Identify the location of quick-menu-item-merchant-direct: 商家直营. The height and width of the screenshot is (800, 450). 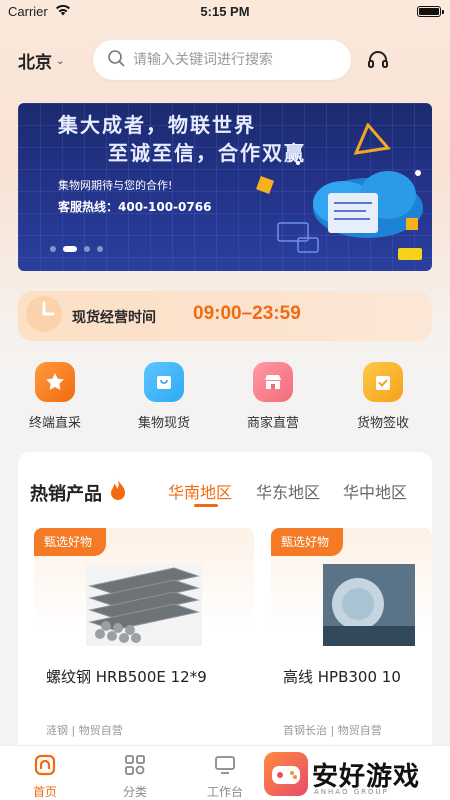
(273, 396).